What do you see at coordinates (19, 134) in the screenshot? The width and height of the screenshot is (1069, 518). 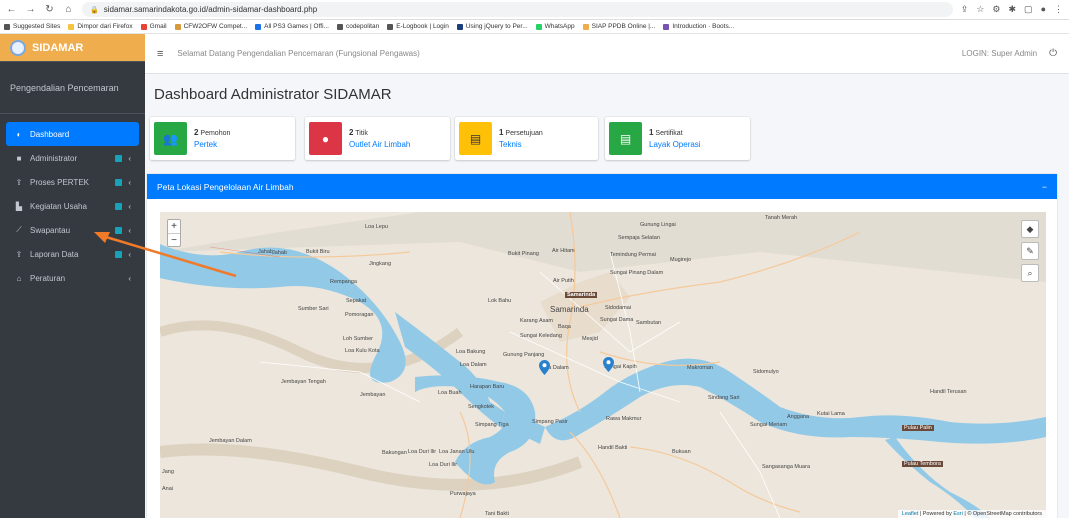 I see `palette-icon: ◐` at bounding box center [19, 134].